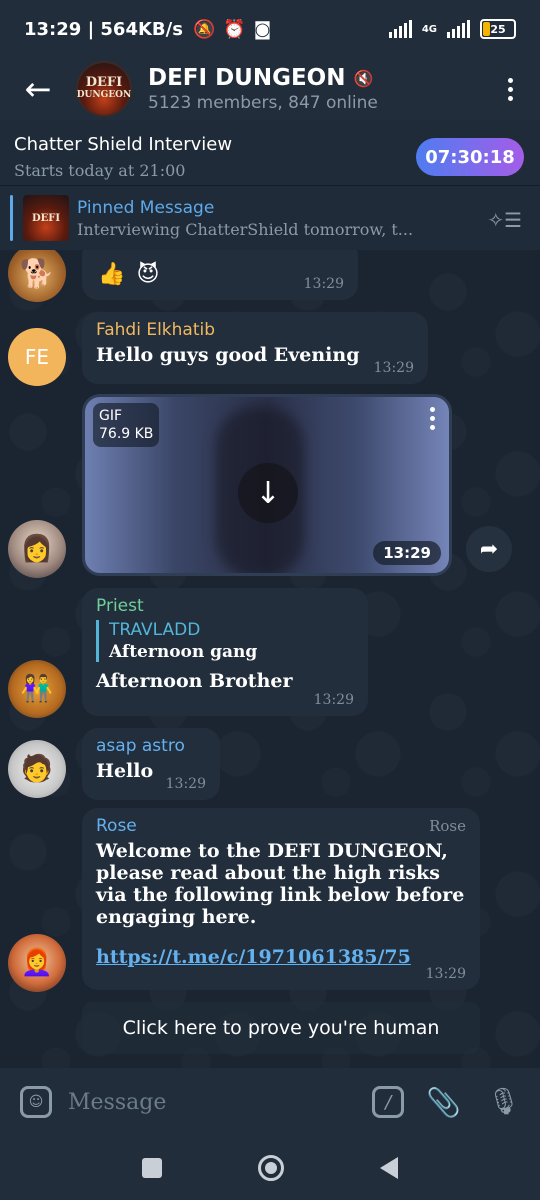  I want to click on gif-media: GIF 76.9 KB ↓ 13:29, so click(267, 485).